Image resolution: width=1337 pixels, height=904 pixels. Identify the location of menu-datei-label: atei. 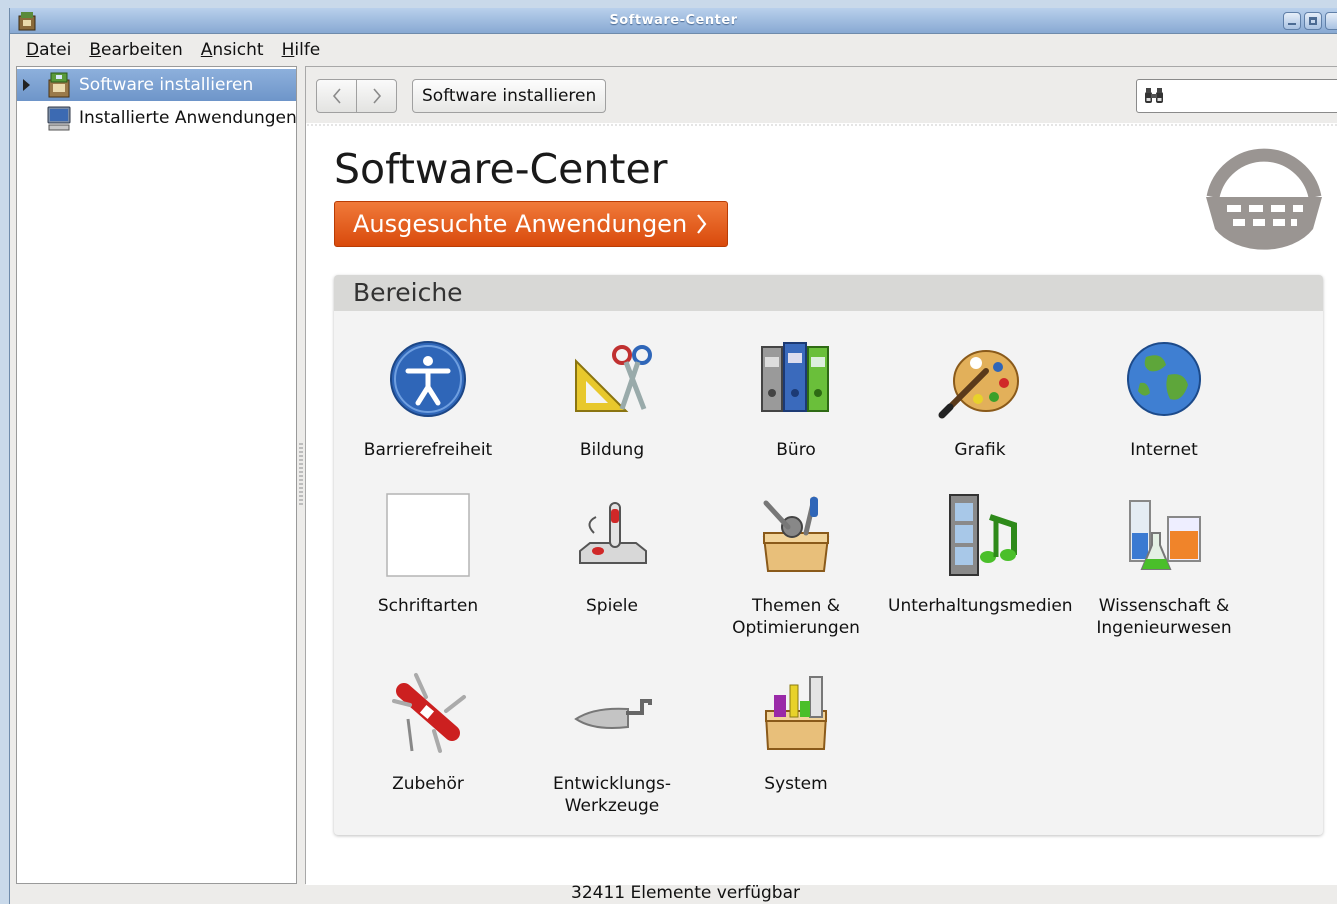
(55, 50).